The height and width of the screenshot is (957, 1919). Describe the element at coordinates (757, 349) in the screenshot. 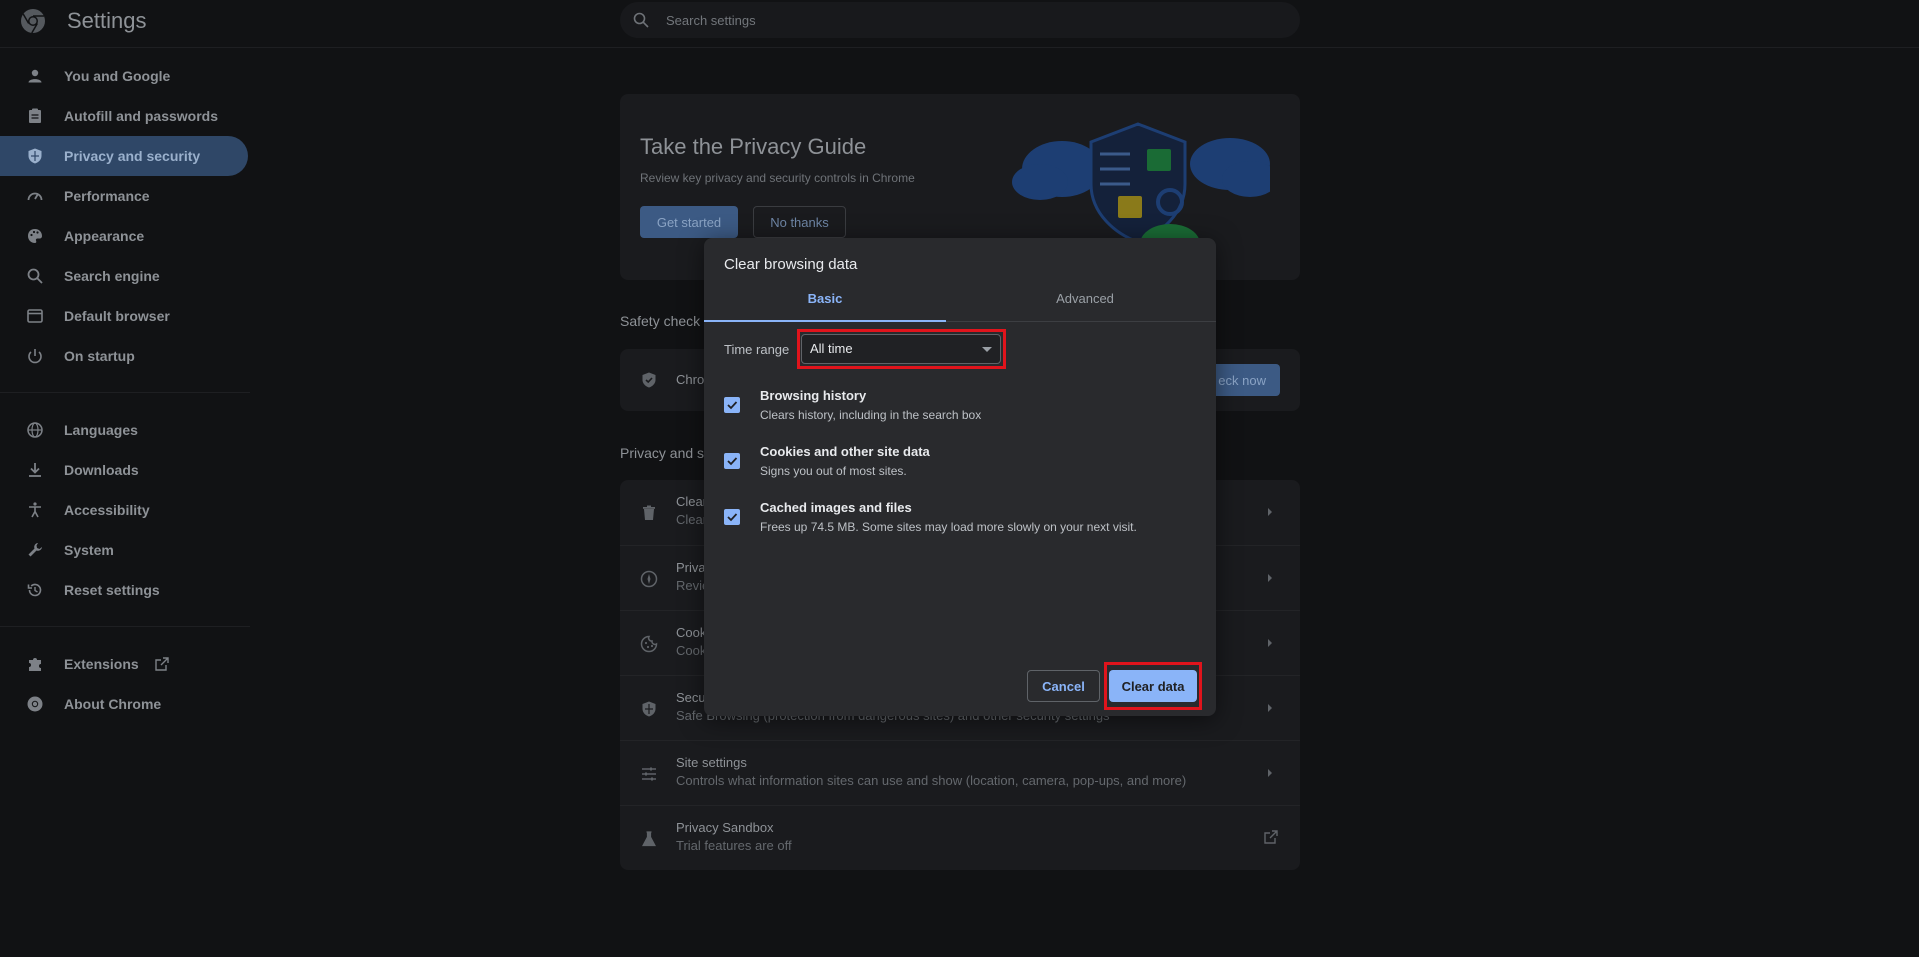

I see `time-range-label: Time range` at that location.